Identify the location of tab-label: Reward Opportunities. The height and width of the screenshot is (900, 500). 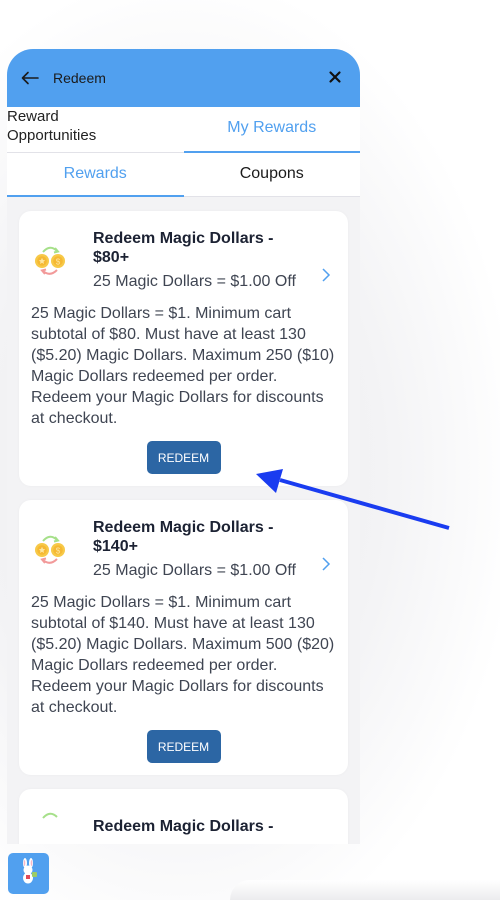
(52, 126).